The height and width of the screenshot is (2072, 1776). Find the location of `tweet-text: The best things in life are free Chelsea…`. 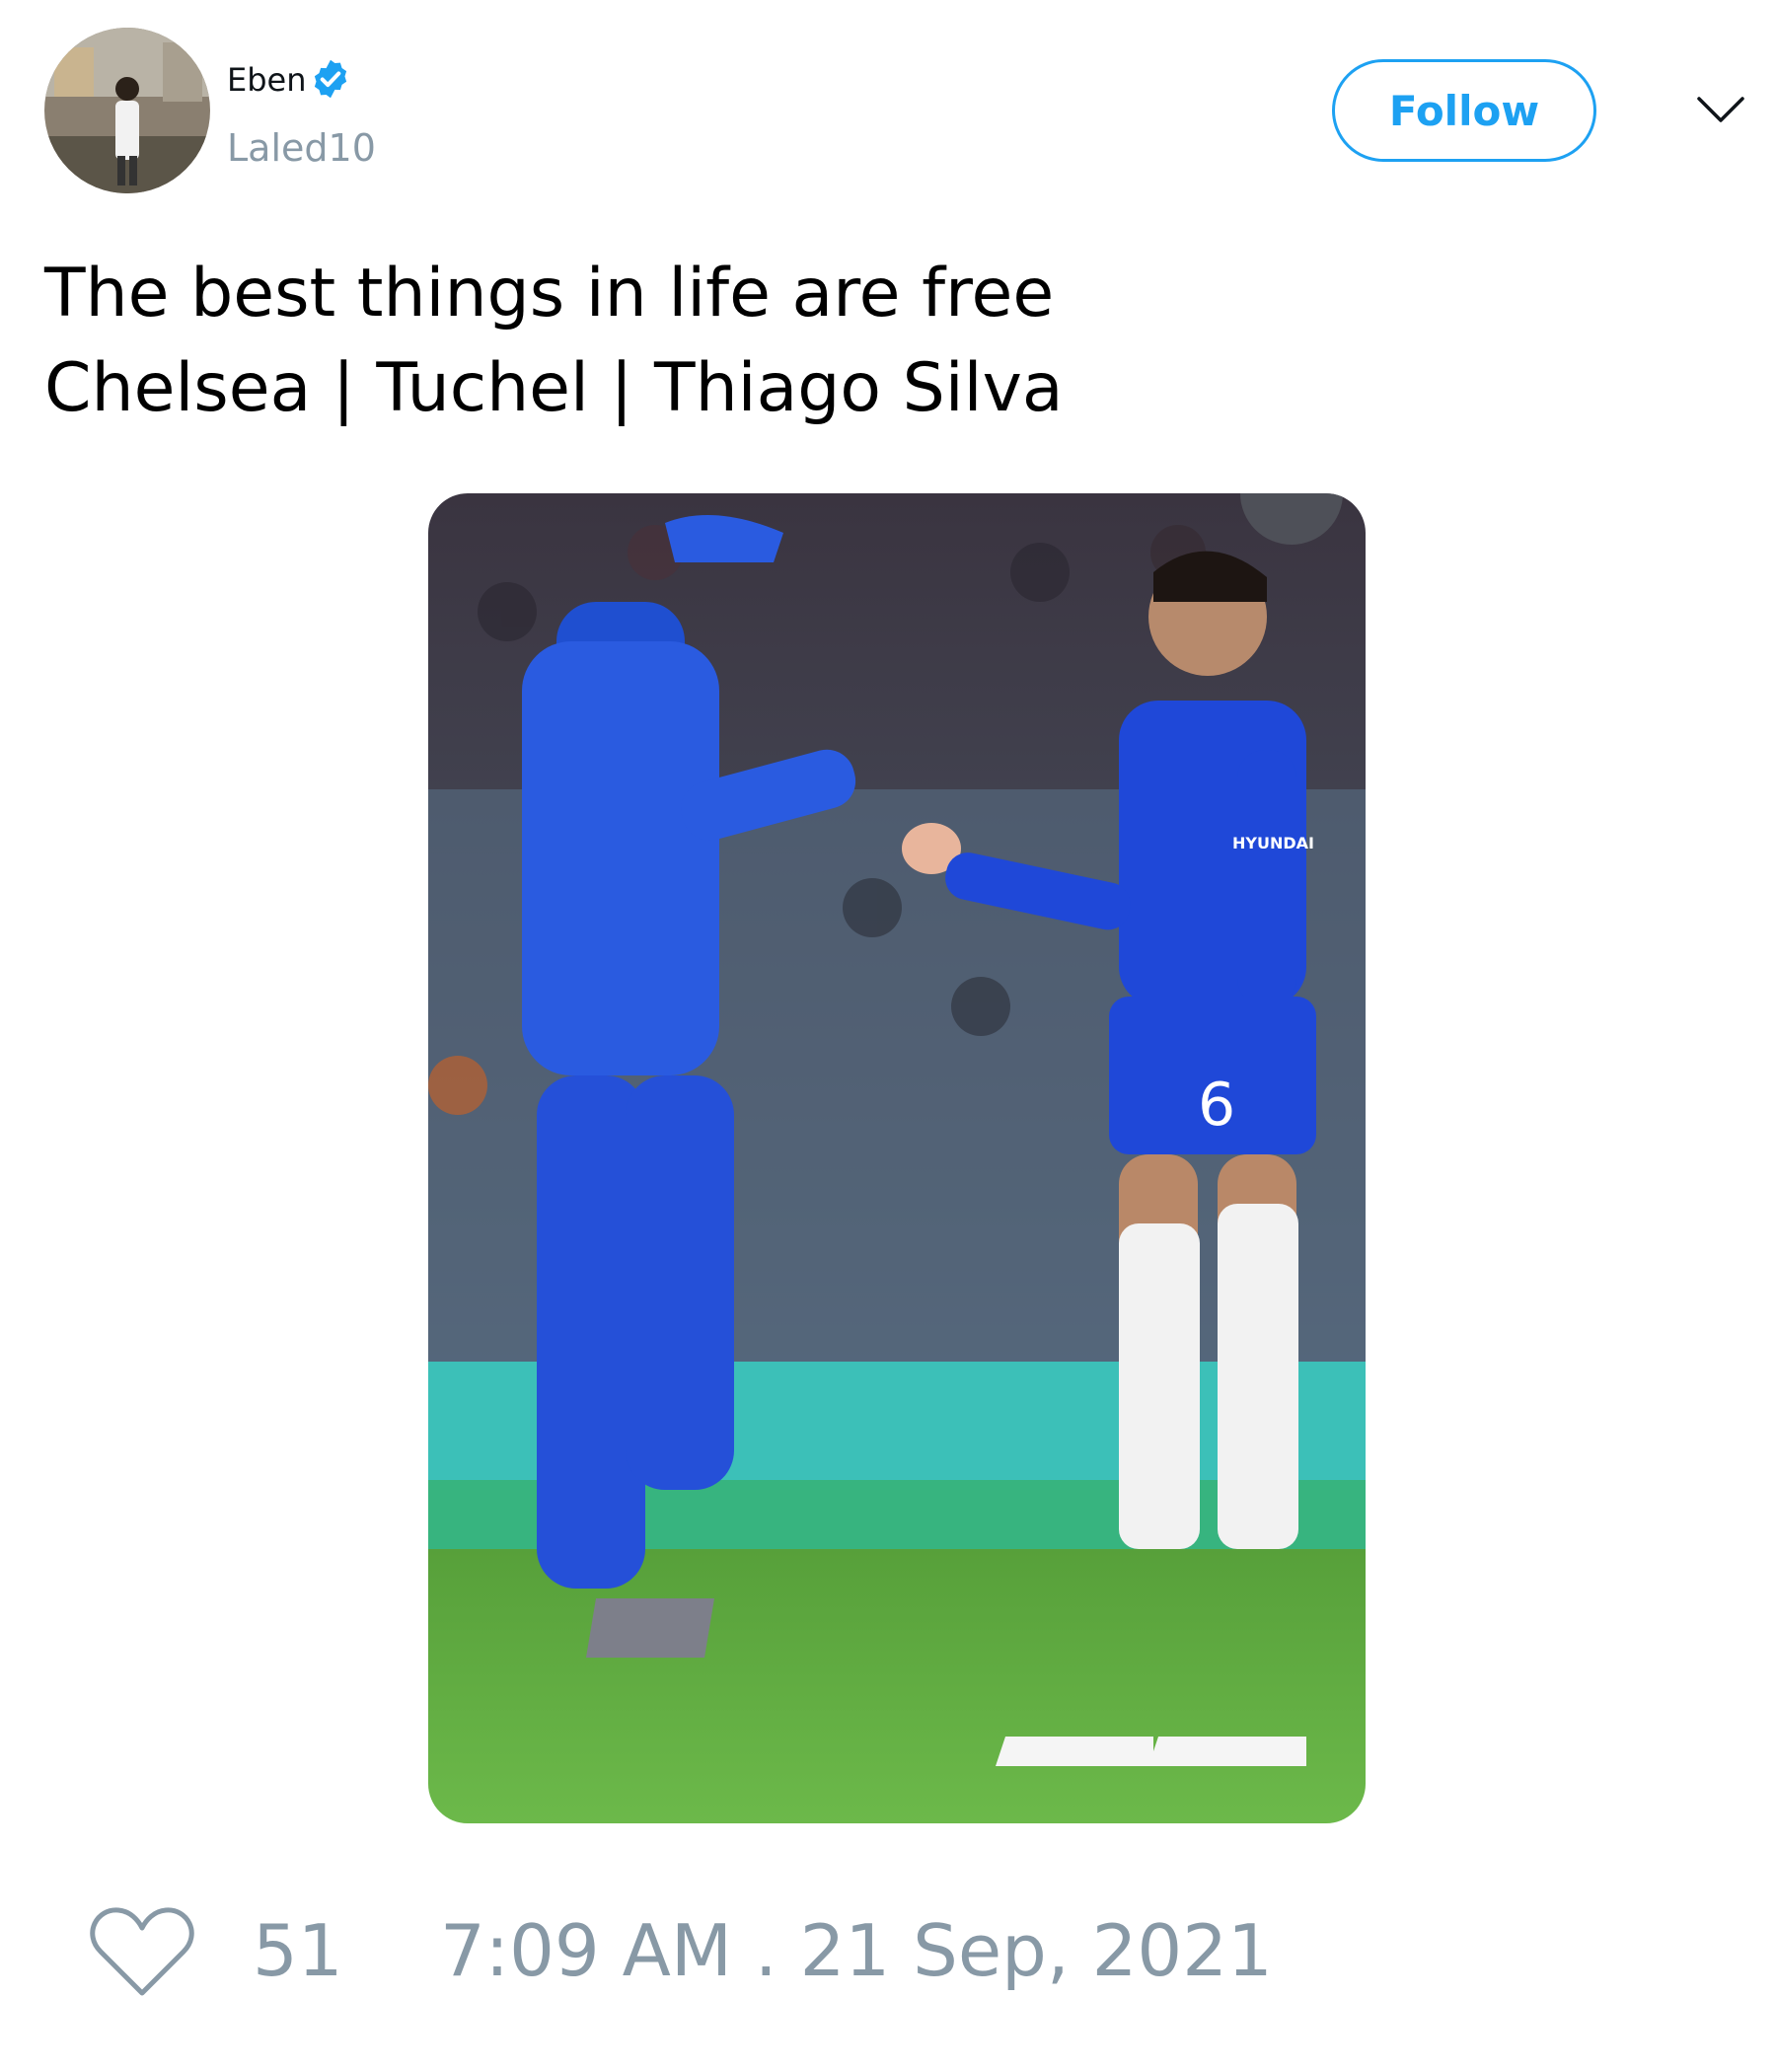

tweet-text: The best things in life are free Chelsea… is located at coordinates (554, 342).